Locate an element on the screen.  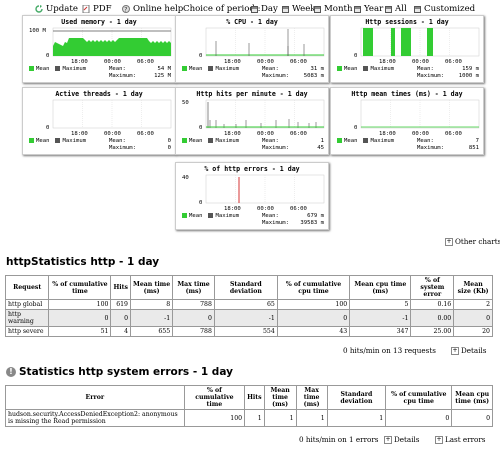
cell-value: 65 is located at coordinates (245, 304).